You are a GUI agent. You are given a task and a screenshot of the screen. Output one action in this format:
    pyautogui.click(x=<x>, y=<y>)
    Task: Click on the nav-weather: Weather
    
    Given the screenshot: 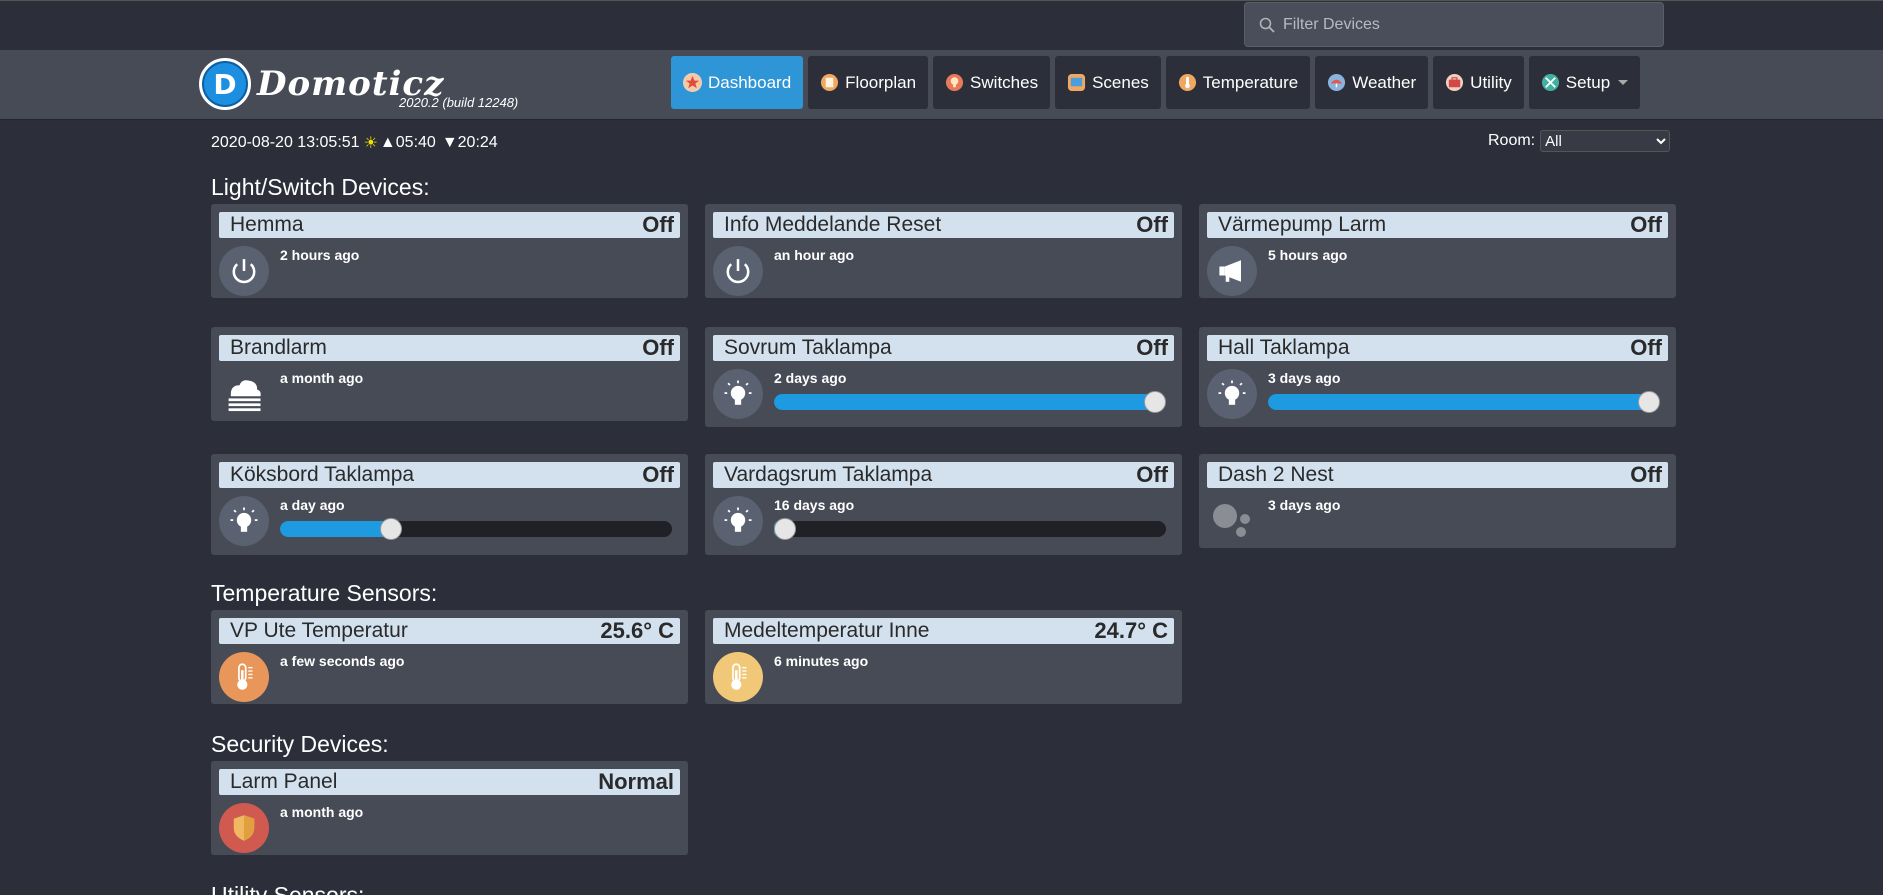 What is the action you would take?
    pyautogui.click(x=1372, y=82)
    